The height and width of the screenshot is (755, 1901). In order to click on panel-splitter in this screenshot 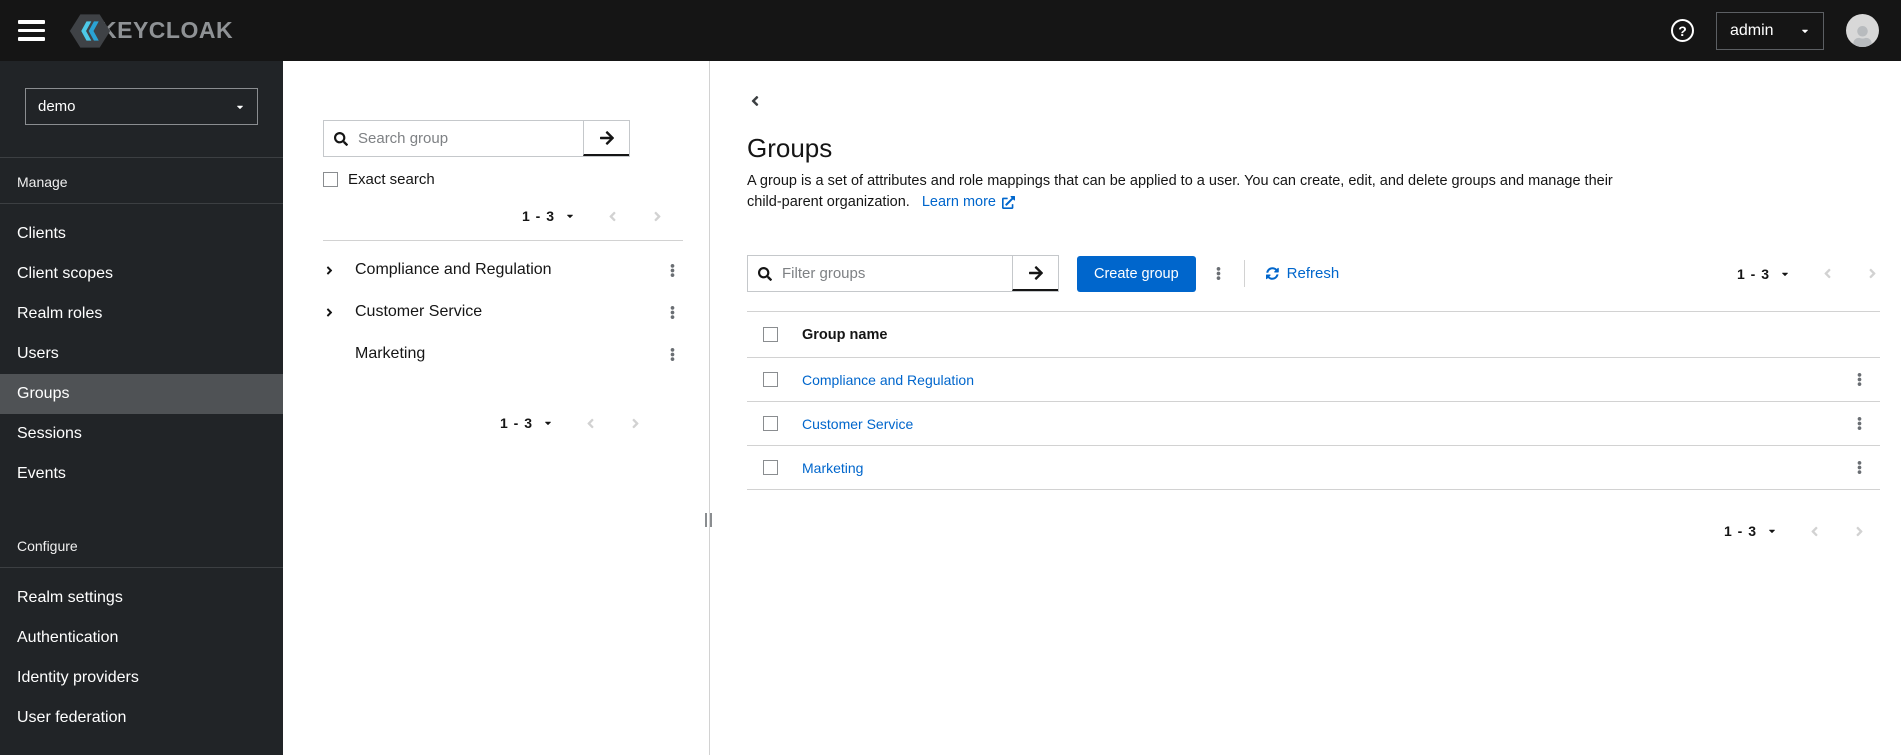, I will do `click(712, 408)`.